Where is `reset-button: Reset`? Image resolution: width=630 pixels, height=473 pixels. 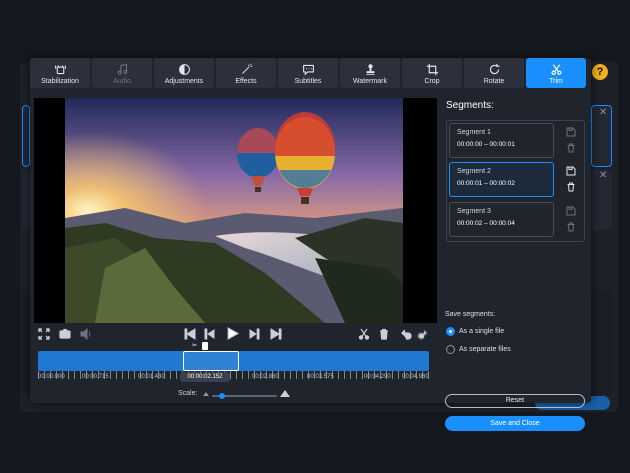 reset-button: Reset is located at coordinates (515, 401).